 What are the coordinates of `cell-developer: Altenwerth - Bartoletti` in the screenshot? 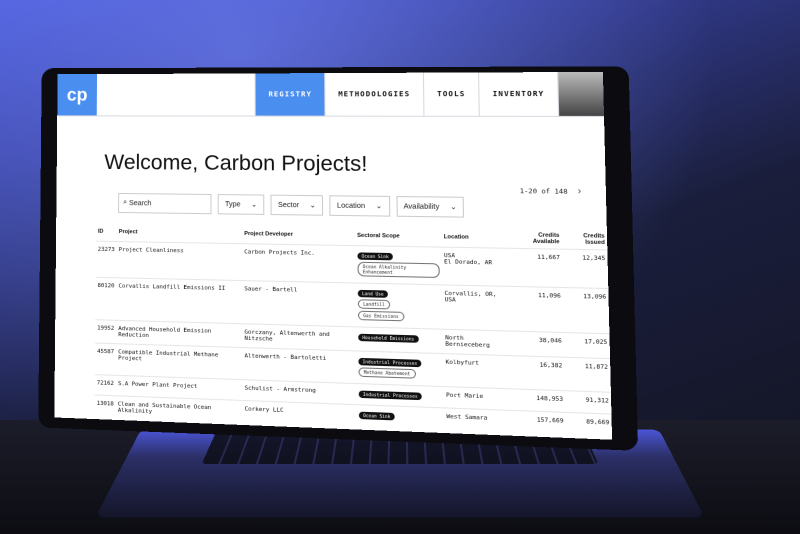 It's located at (299, 365).